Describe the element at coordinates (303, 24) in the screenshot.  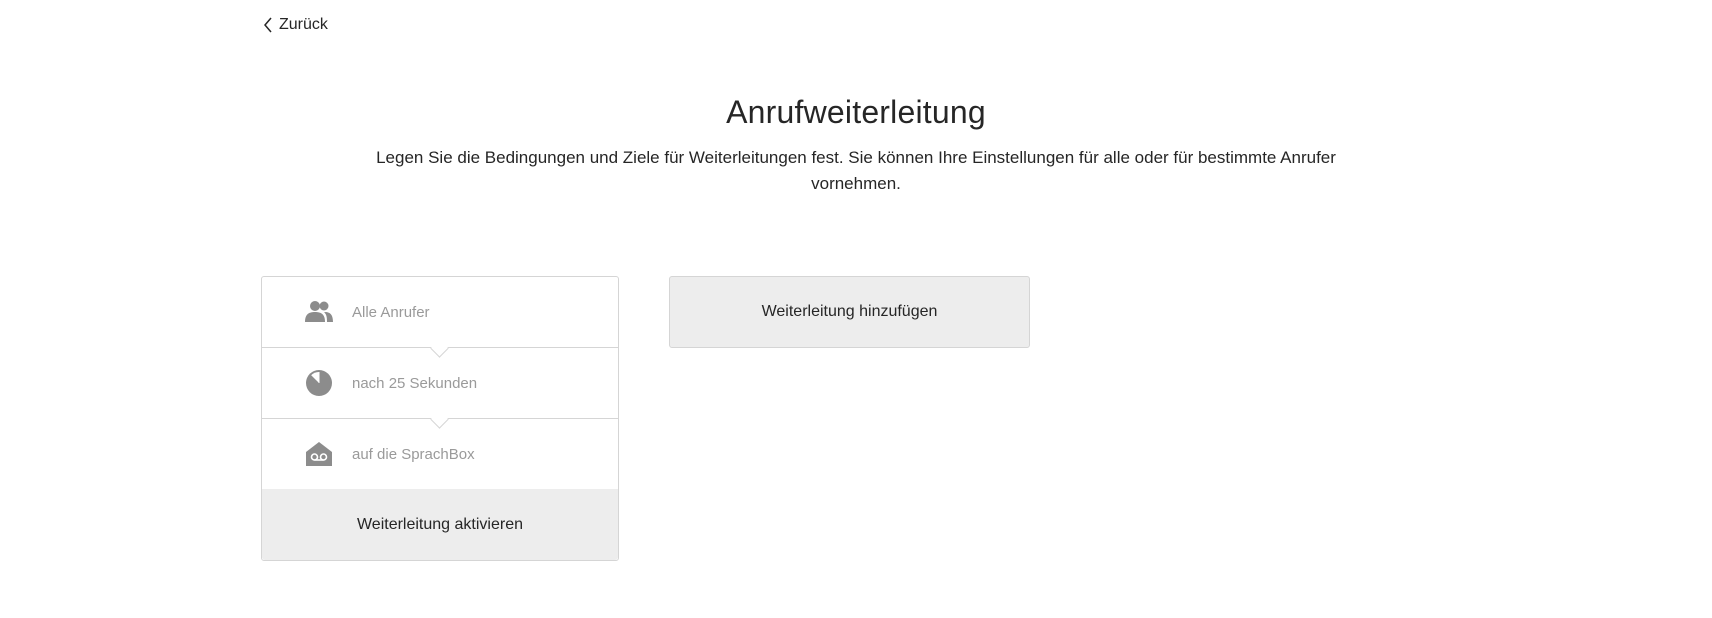
I see `back-link-label: Zurück` at that location.